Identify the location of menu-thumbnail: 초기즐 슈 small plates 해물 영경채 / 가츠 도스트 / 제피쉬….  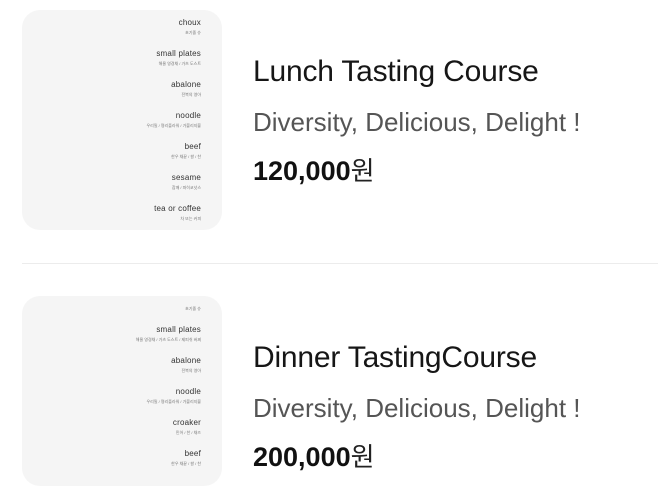
(122, 391).